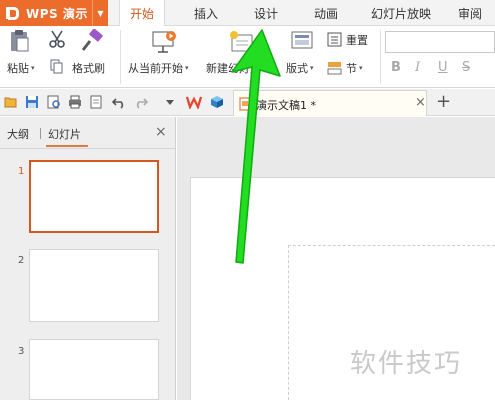 The height and width of the screenshot is (400, 495). I want to click on layout-icon, so click(302, 41).